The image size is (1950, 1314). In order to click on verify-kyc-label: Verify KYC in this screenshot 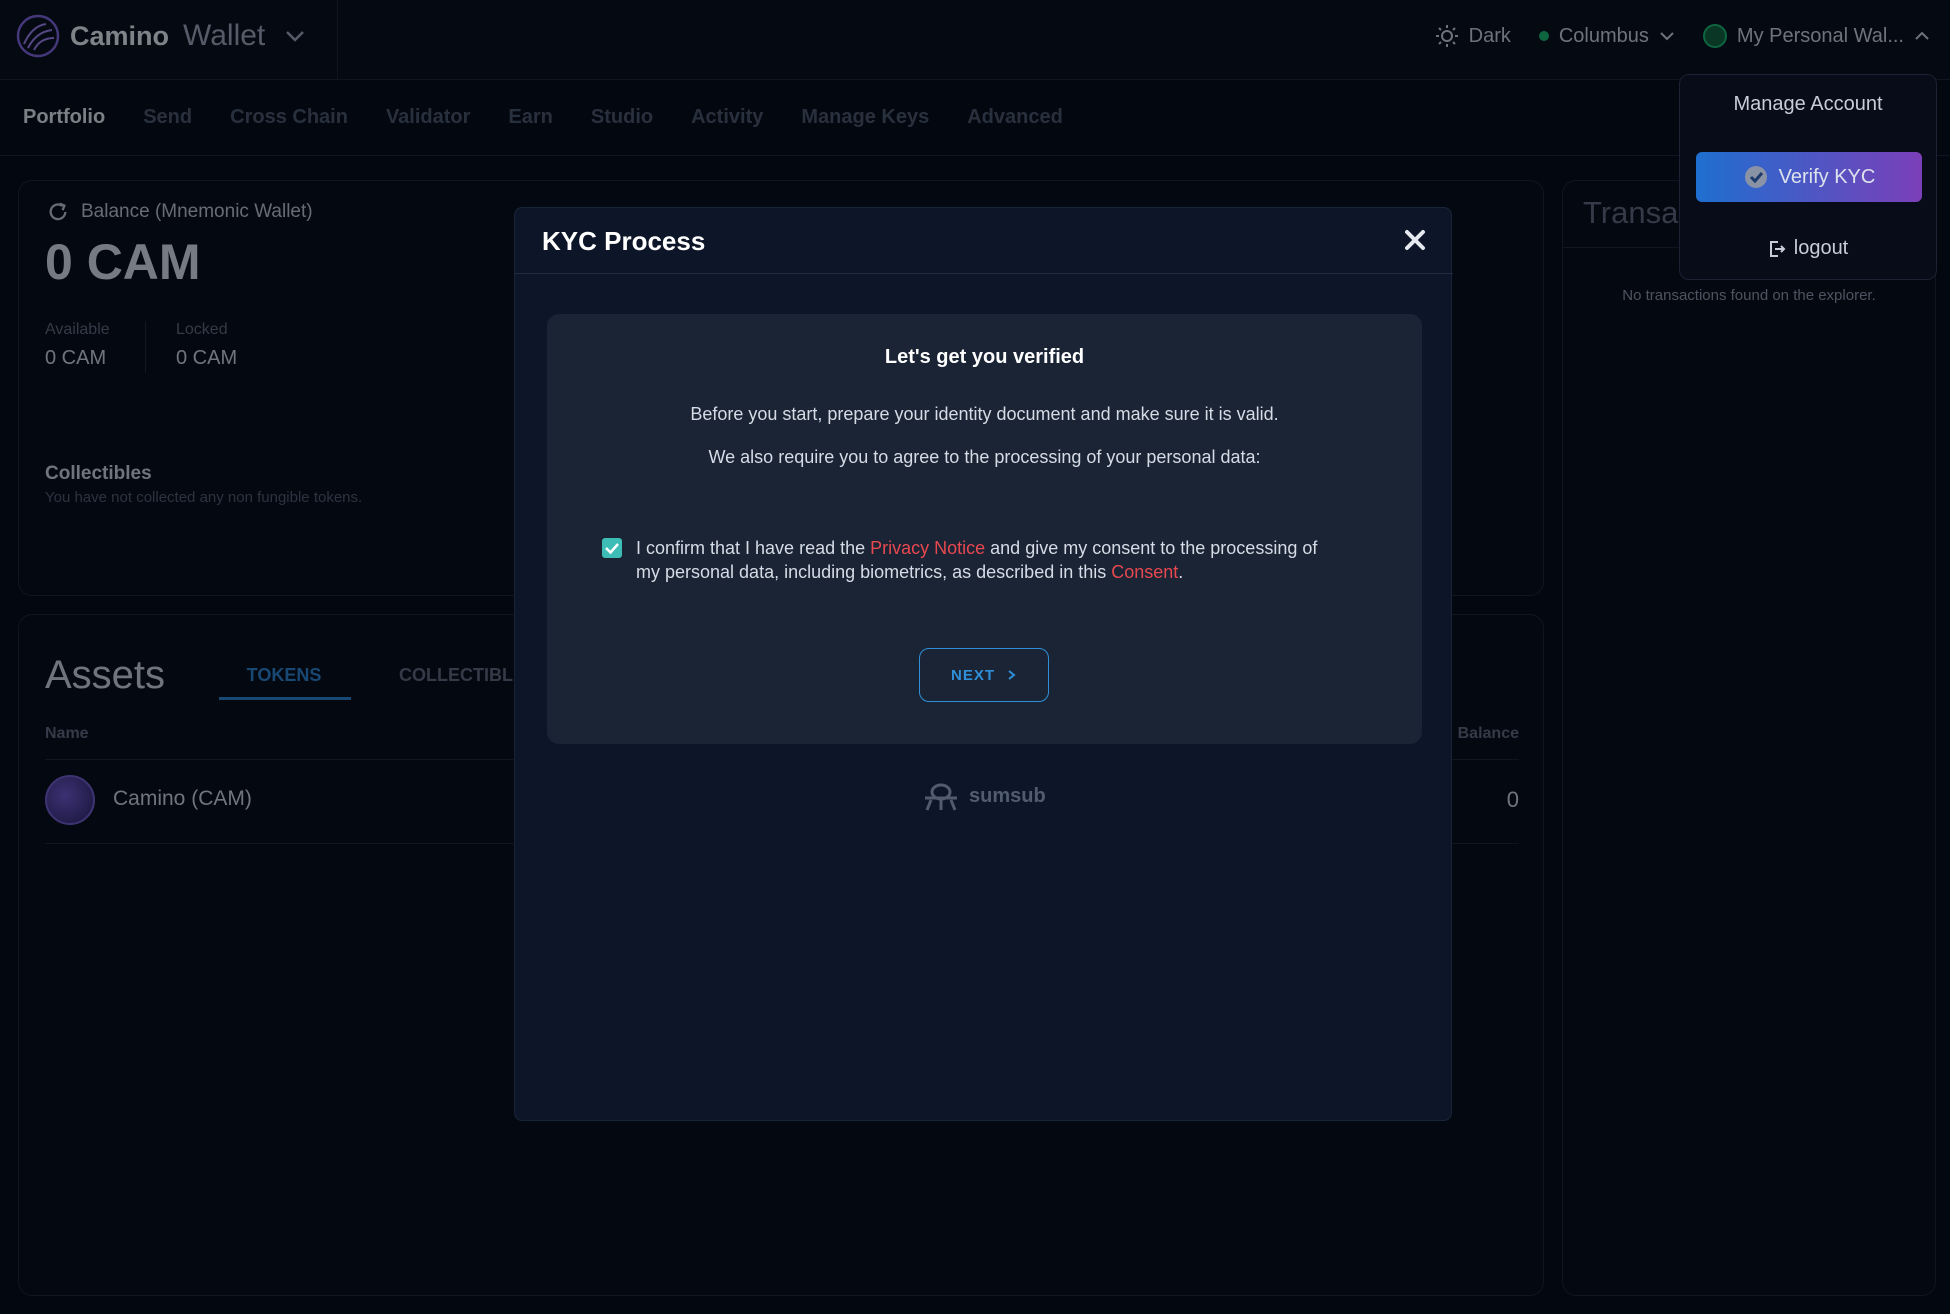, I will do `click(1827, 176)`.